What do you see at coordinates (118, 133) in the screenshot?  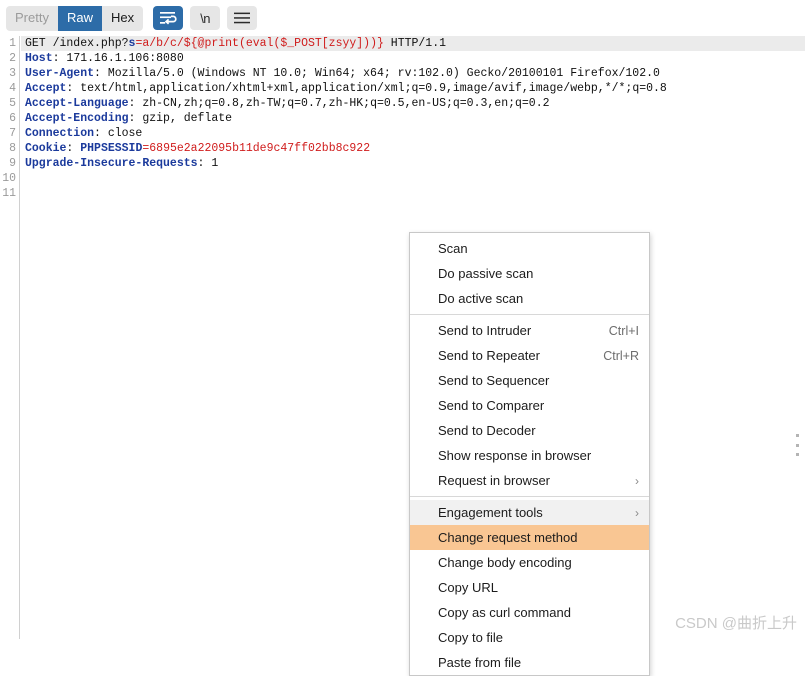 I see `code-segment: : close` at bounding box center [118, 133].